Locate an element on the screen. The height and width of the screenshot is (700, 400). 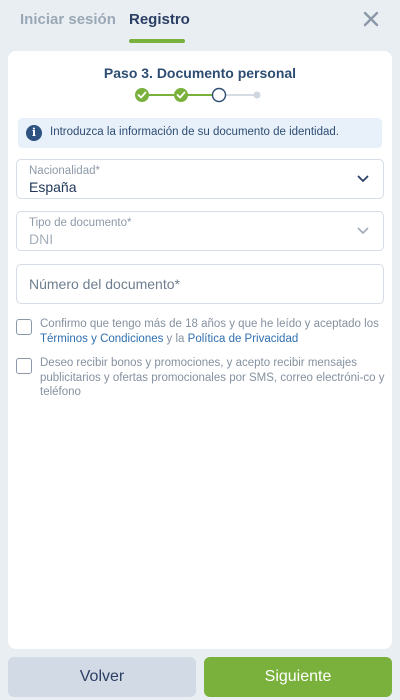
marketing-checkbox is located at coordinates (24, 366).